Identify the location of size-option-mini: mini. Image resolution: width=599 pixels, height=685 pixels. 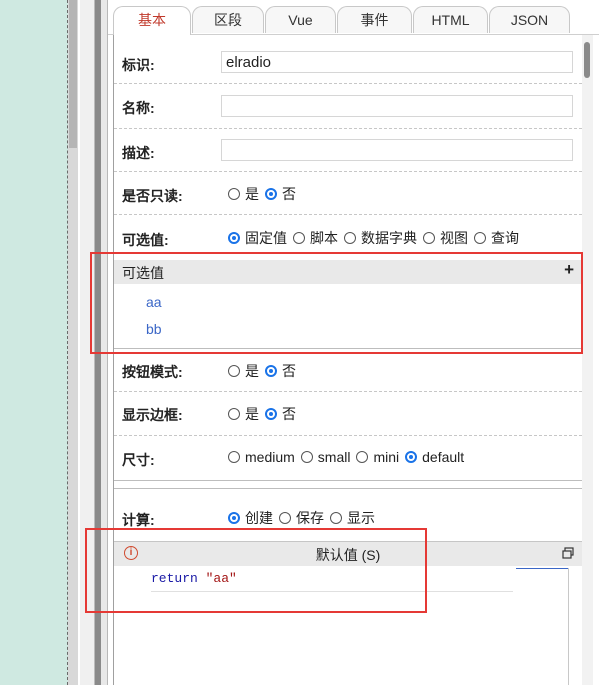
(377, 457).